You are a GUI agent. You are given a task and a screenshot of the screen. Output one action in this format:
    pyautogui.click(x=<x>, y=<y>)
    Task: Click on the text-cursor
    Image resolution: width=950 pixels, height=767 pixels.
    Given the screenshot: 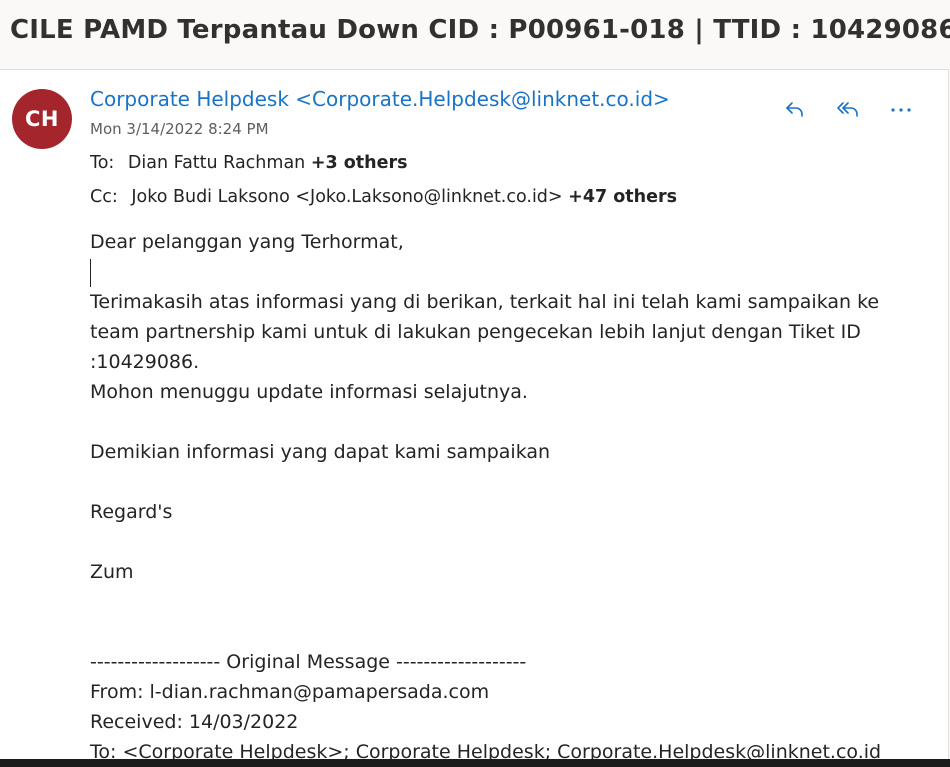 What is the action you would take?
    pyautogui.click(x=90, y=272)
    